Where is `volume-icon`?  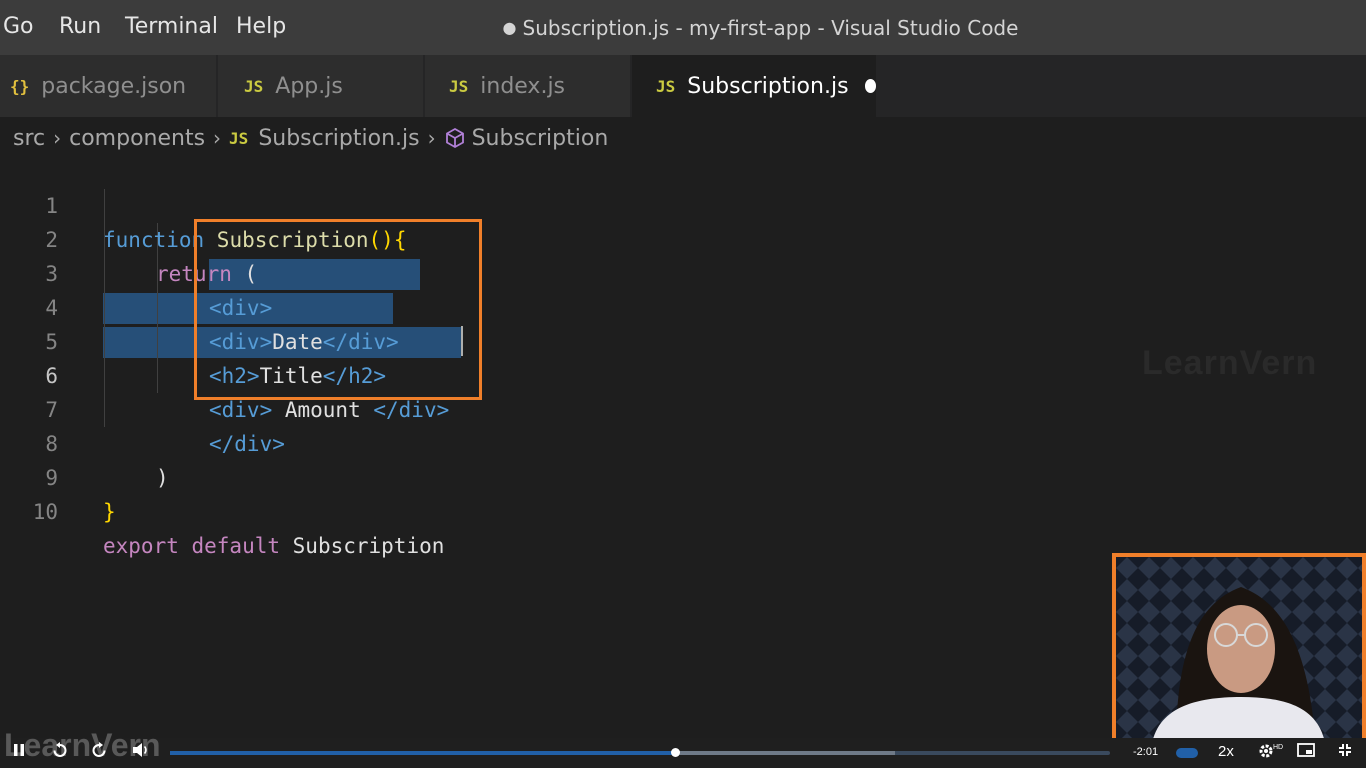
volume-icon is located at coordinates (141, 752).